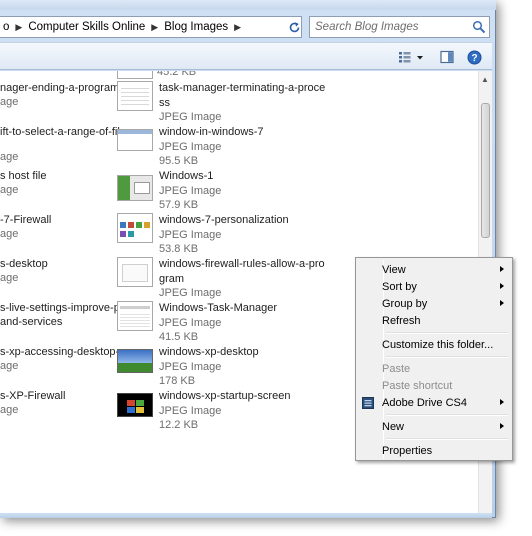  I want to click on menu-item-label: Refresh, so click(401, 320).